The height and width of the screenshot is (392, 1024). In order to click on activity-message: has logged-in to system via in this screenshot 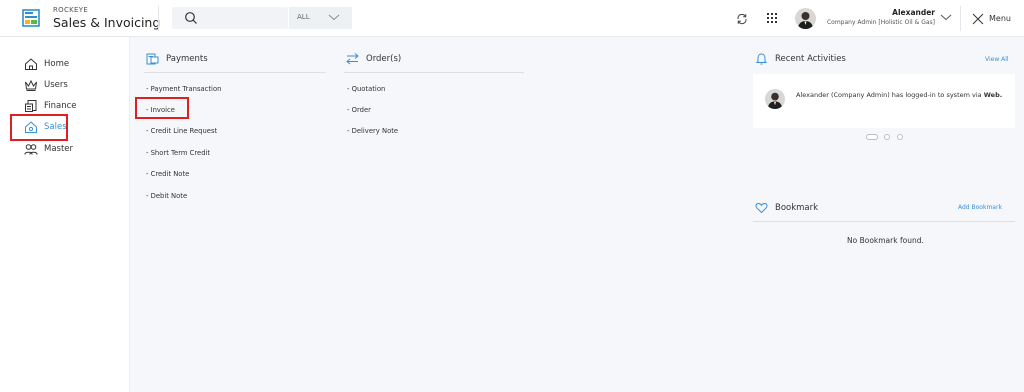, I will do `click(936, 95)`.